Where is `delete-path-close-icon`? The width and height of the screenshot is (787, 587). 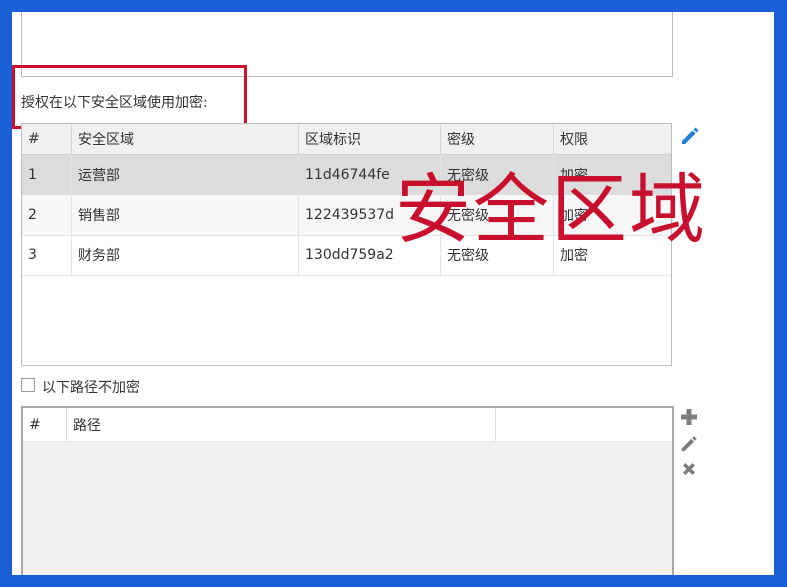 delete-path-close-icon is located at coordinates (689, 469).